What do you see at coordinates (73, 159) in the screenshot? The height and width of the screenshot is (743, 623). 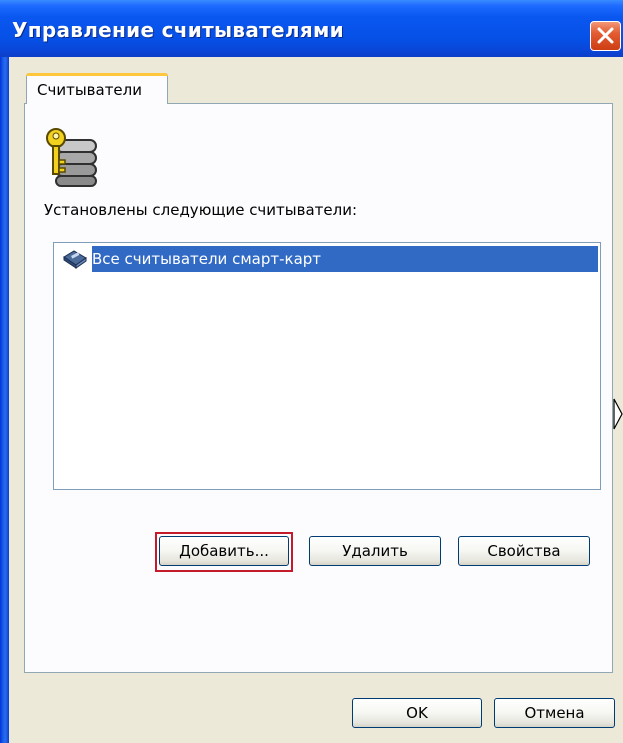 I see `key-and-reader-stack-icon` at bounding box center [73, 159].